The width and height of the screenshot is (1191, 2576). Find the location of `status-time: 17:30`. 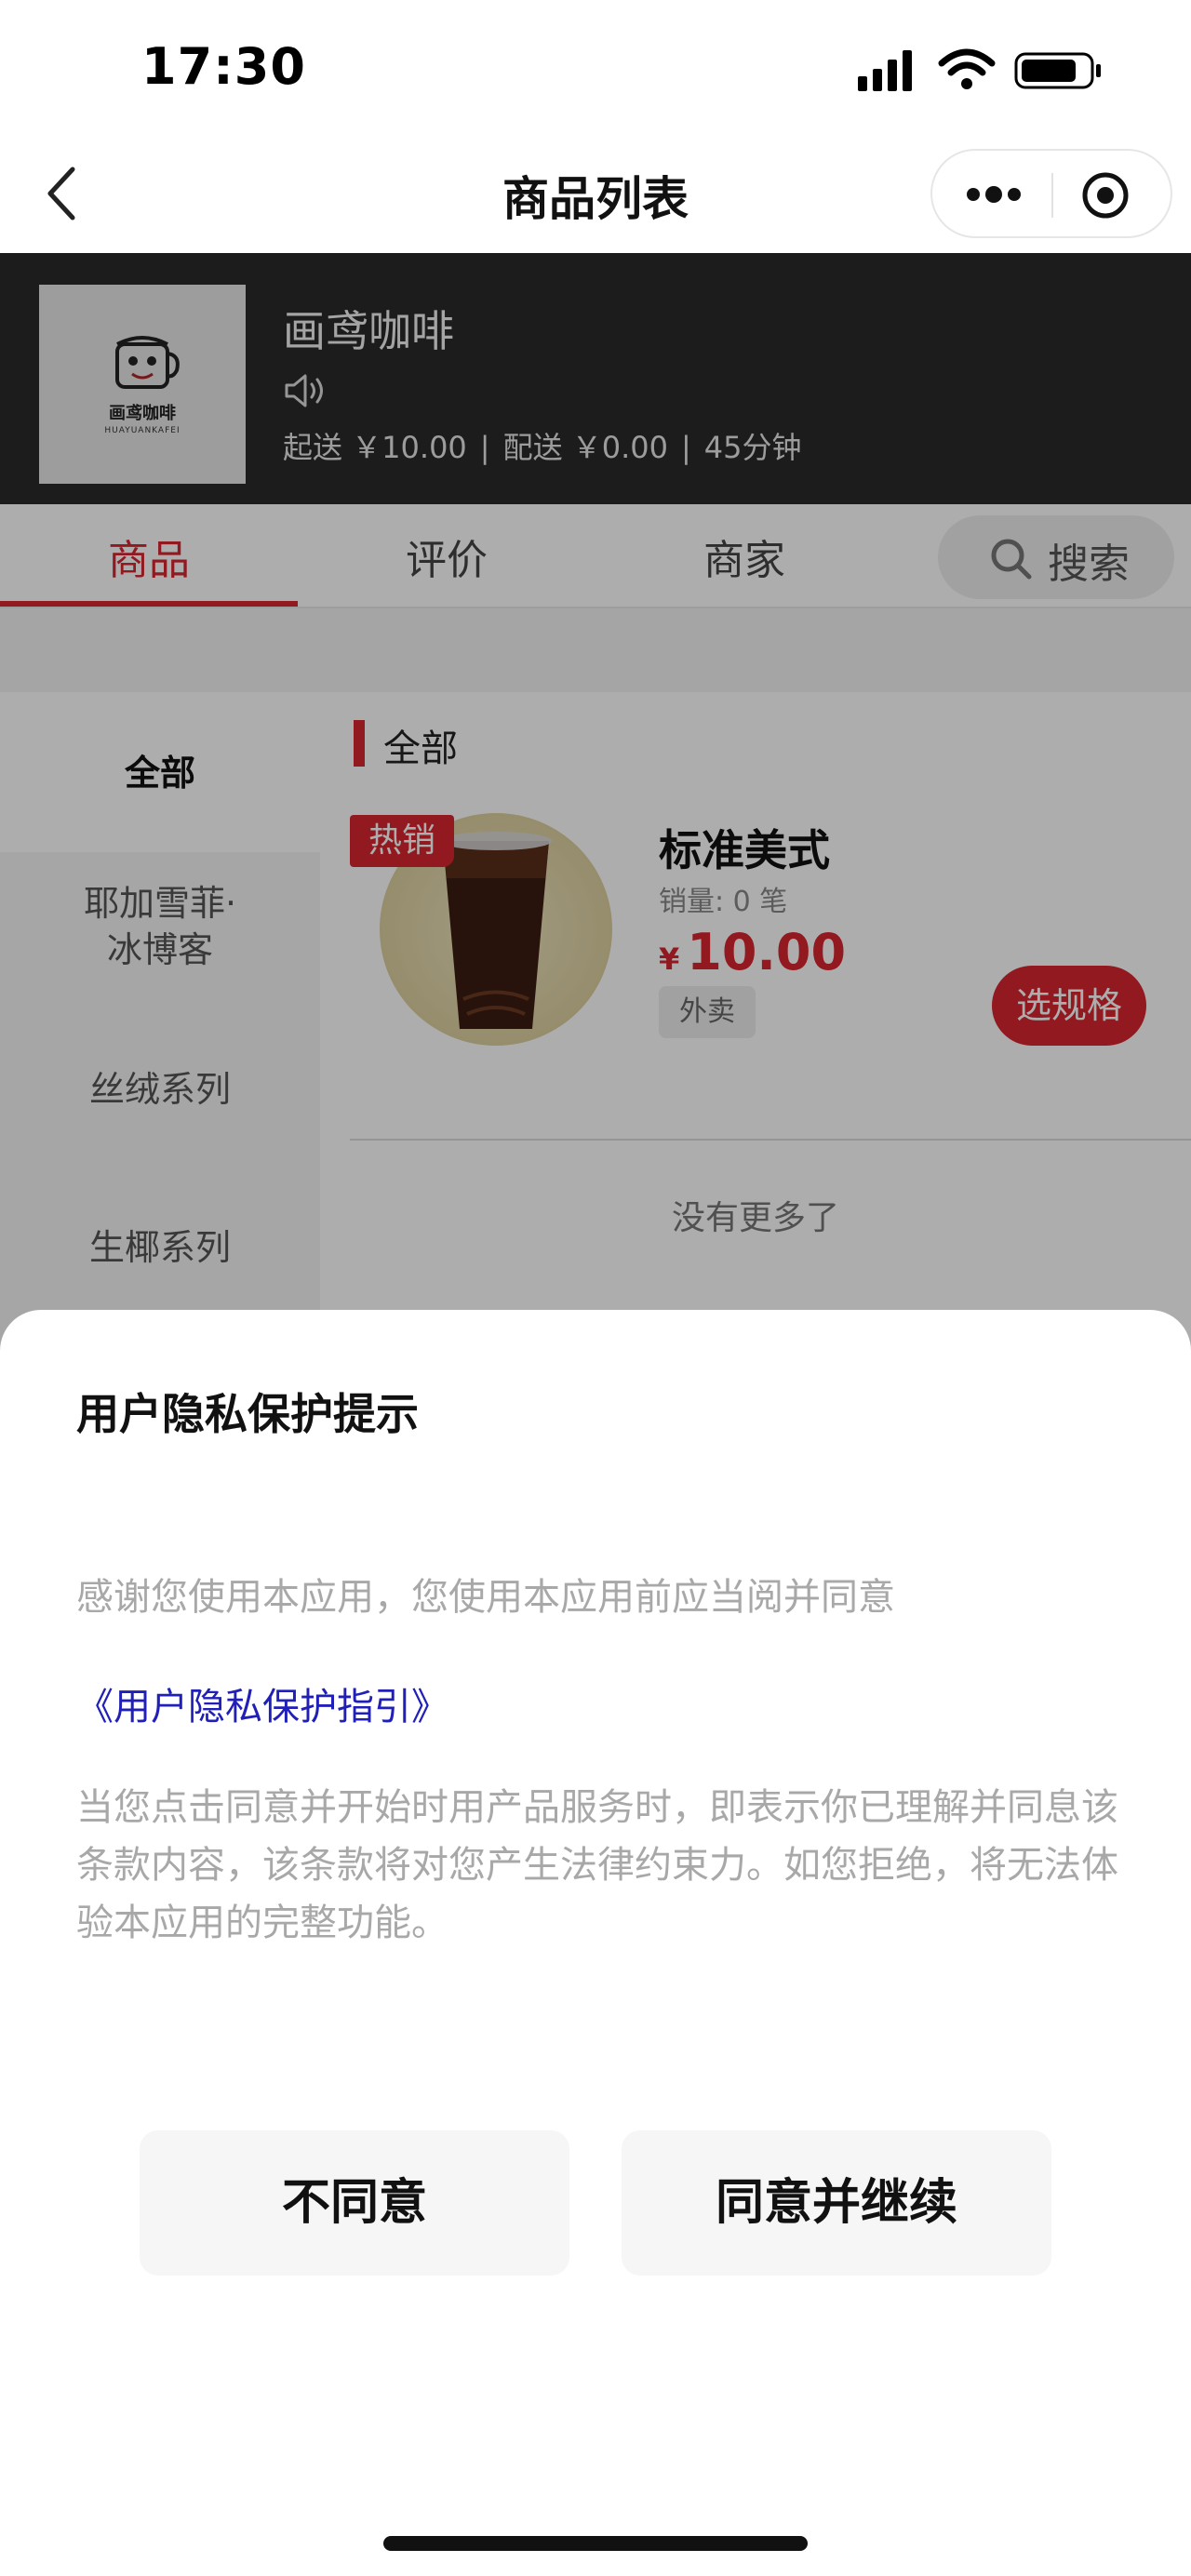

status-time: 17:30 is located at coordinates (223, 66).